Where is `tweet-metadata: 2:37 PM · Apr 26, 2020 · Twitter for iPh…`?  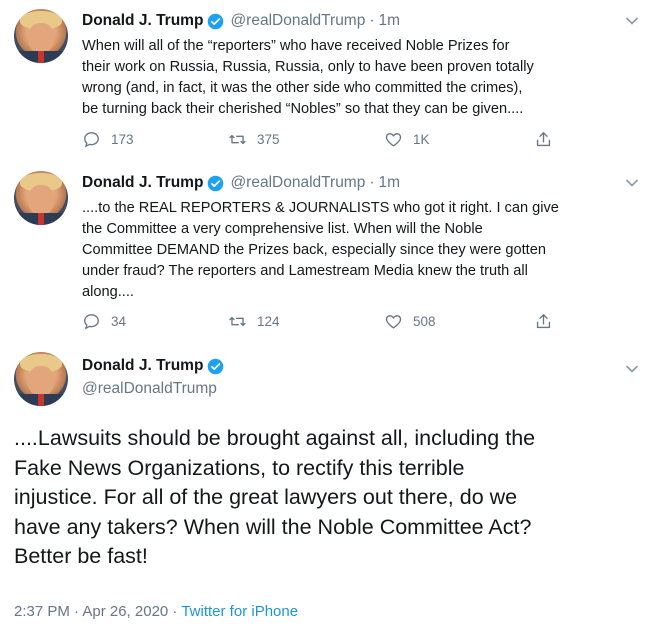 tweet-metadata: 2:37 PM · Apr 26, 2020 · Twitter for iPh… is located at coordinates (156, 611).